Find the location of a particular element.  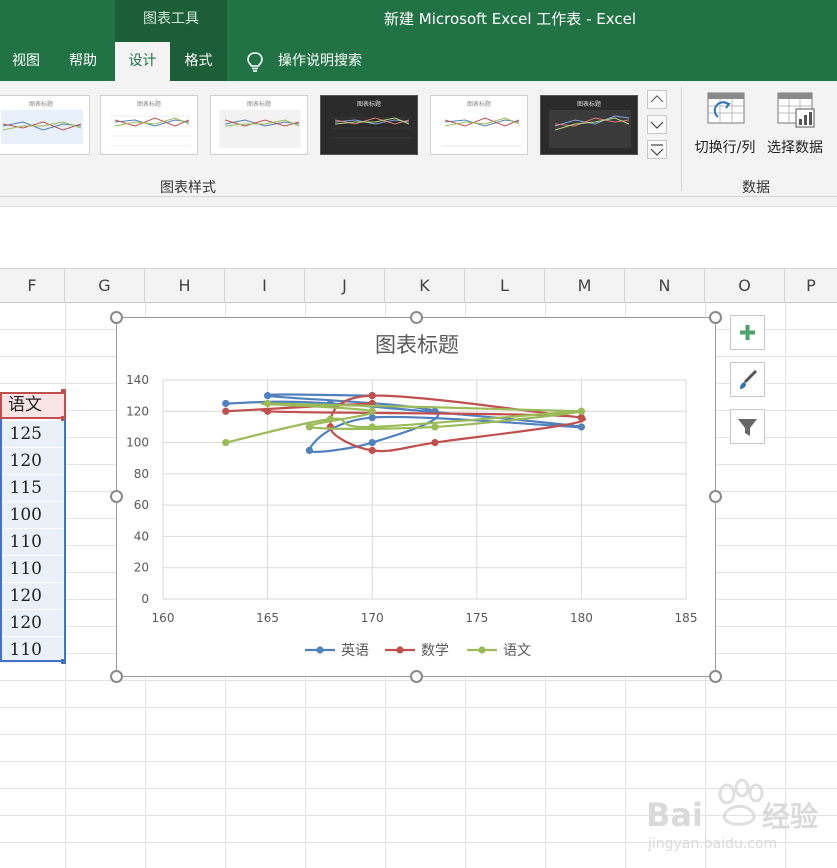

chart-style-6: 图表标题 is located at coordinates (589, 125).